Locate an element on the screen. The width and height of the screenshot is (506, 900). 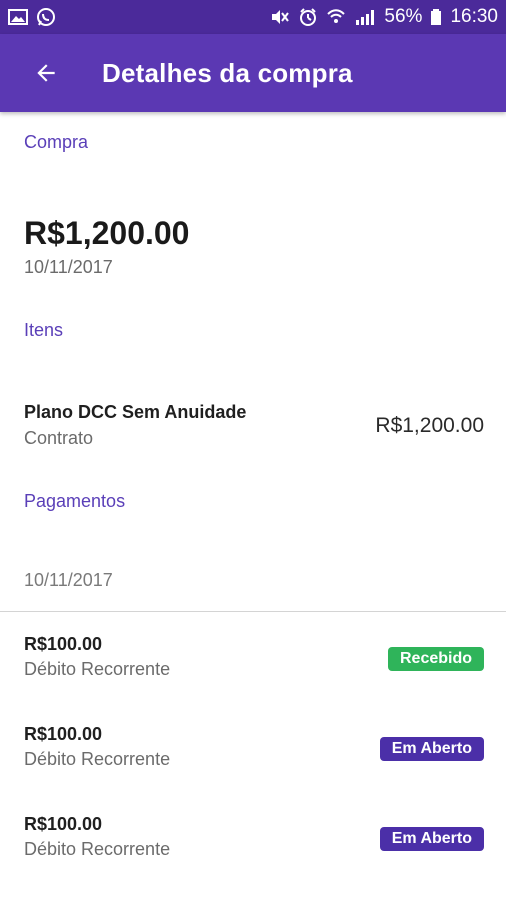
item-name: Plano DCC Sem Anuidade is located at coordinates (135, 412).